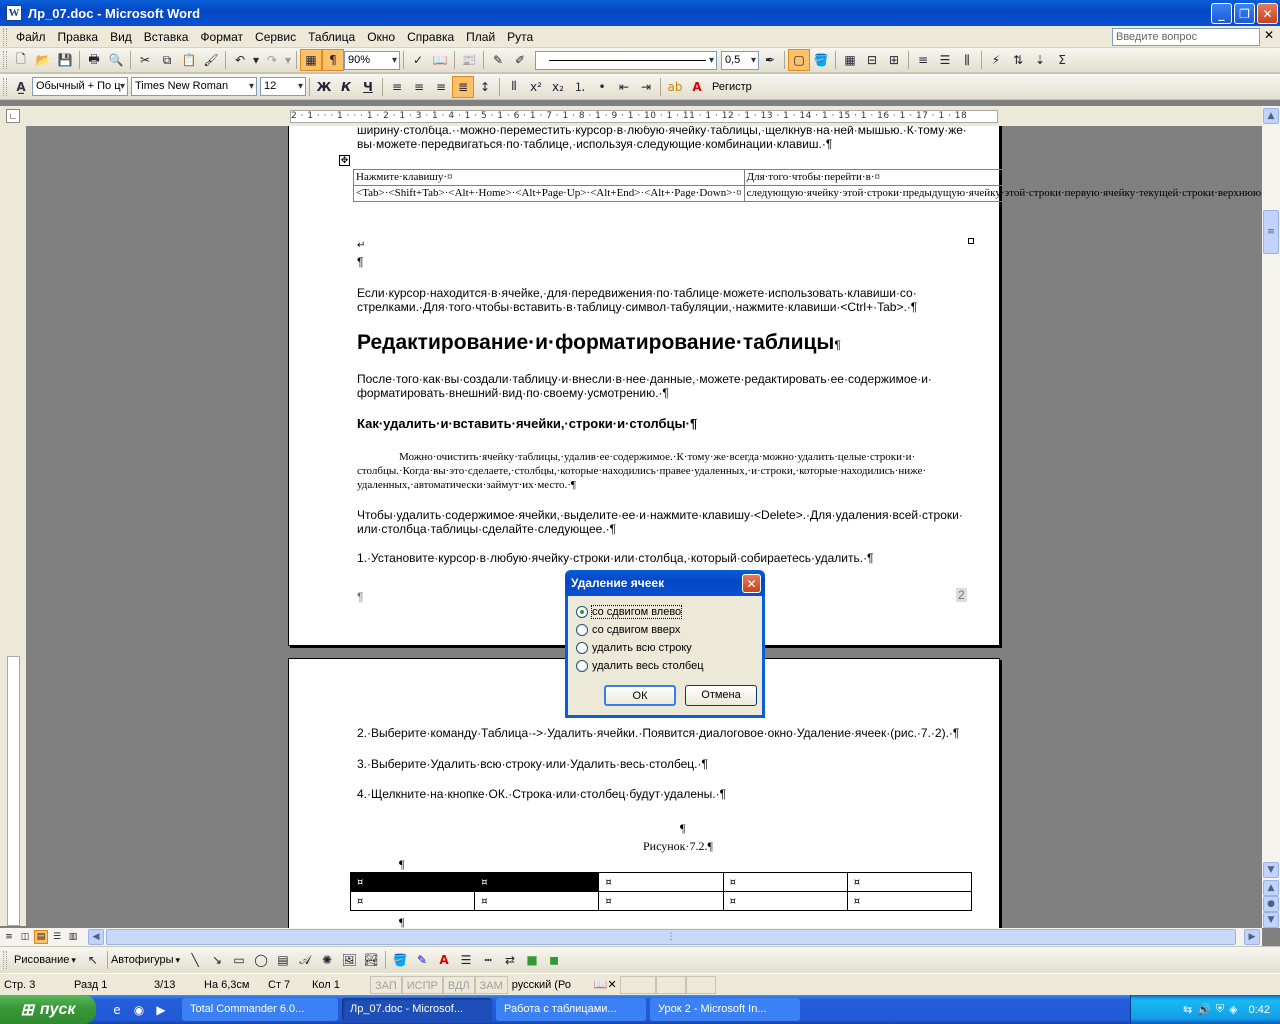 The image size is (1280, 1024). Describe the element at coordinates (582, 612) in the screenshot. I see `radio-button-selected` at that location.